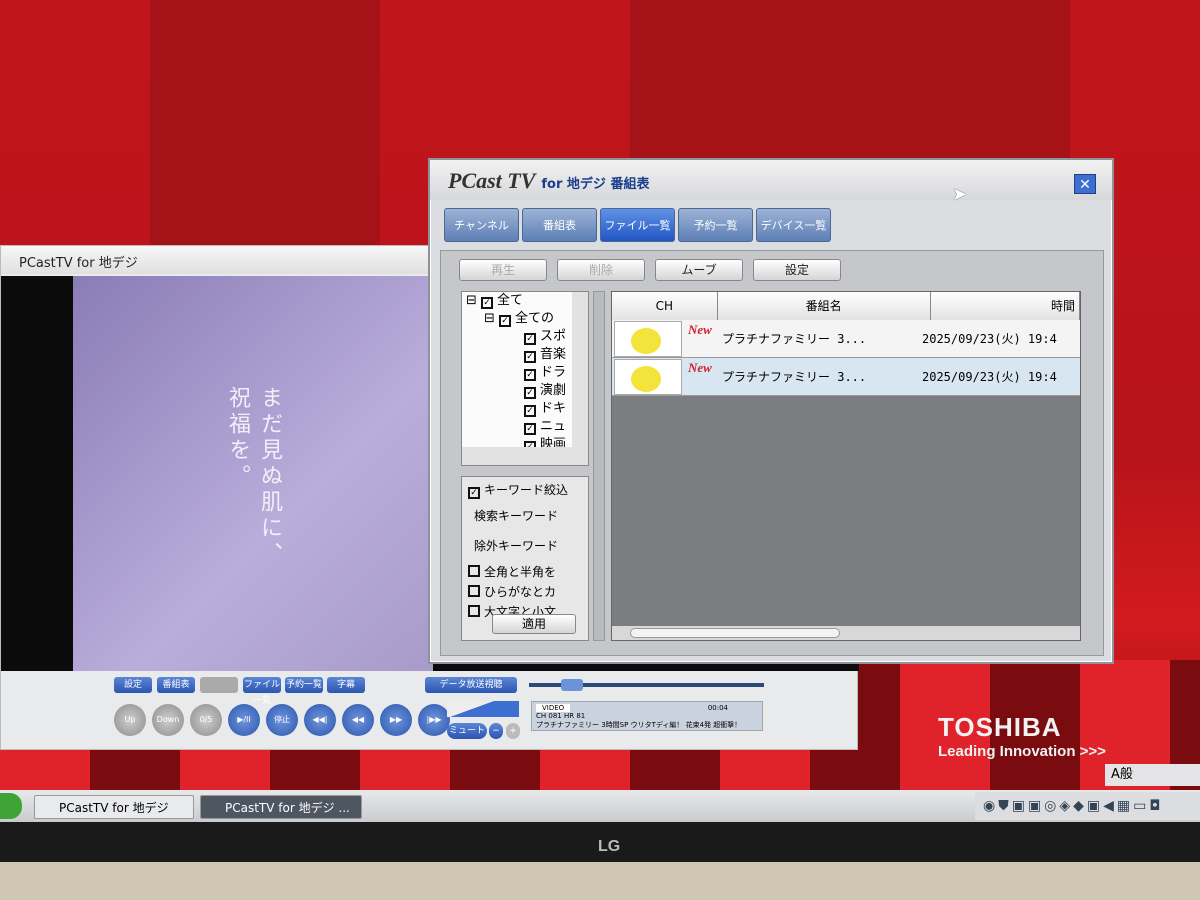  What do you see at coordinates (471, 685) in the screenshot?
I see `data-broadcast-button: データ放送視聴` at bounding box center [471, 685].